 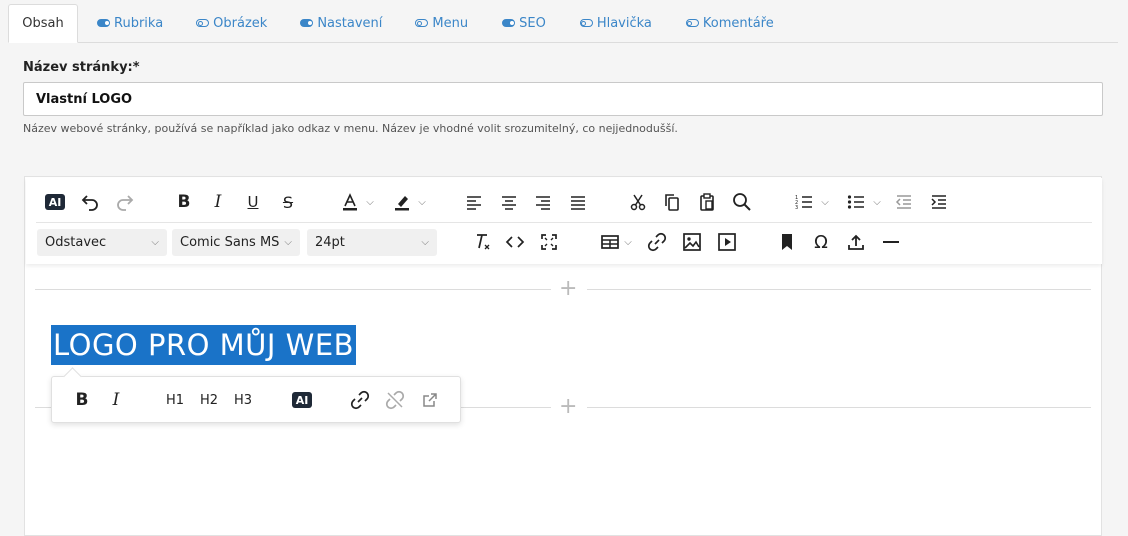 What do you see at coordinates (55, 202) in the screenshot?
I see `ai-button: AI` at bounding box center [55, 202].